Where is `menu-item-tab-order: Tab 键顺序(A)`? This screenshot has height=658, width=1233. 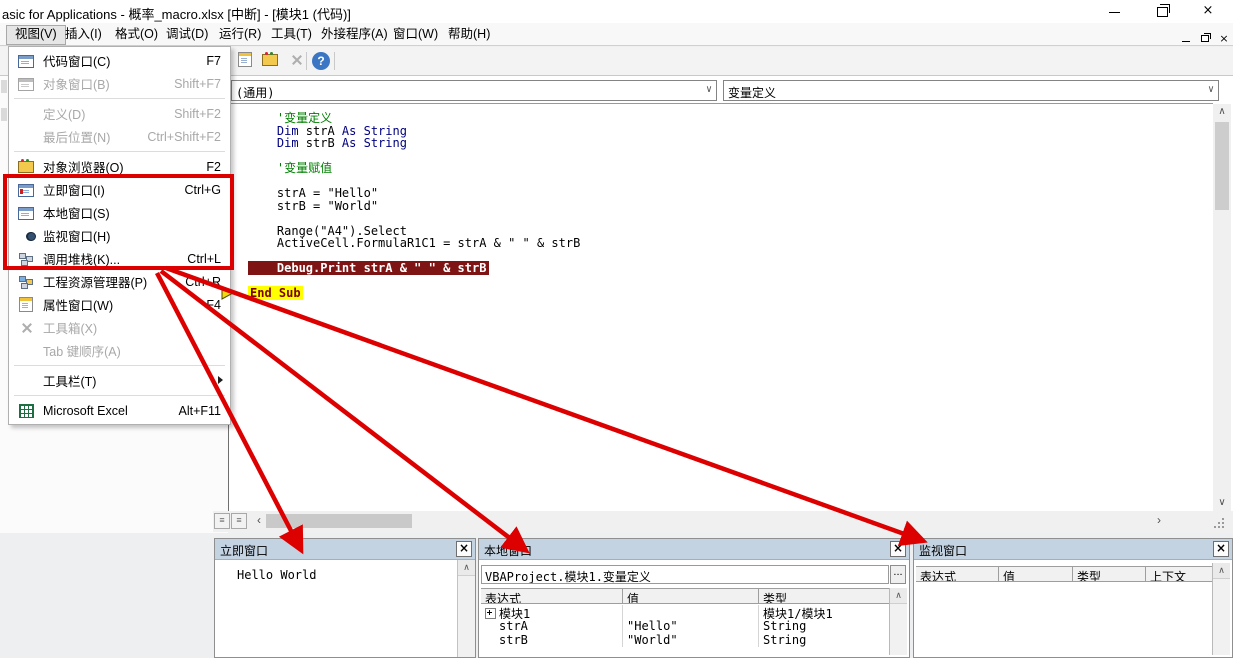
menu-item-tab-order: Tab 键顺序(A) is located at coordinates (82, 352).